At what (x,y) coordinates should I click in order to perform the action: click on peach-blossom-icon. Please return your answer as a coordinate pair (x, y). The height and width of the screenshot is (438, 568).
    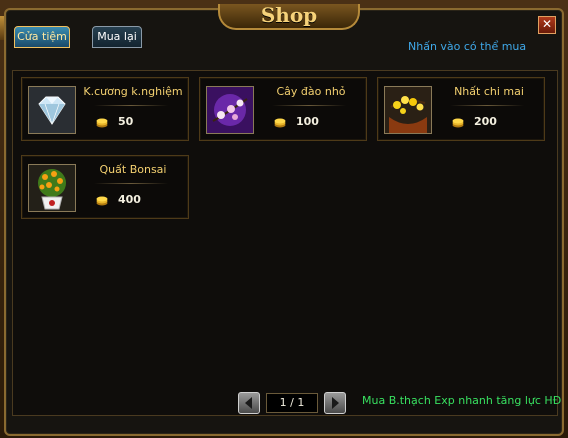
    Looking at the image, I should click on (230, 110).